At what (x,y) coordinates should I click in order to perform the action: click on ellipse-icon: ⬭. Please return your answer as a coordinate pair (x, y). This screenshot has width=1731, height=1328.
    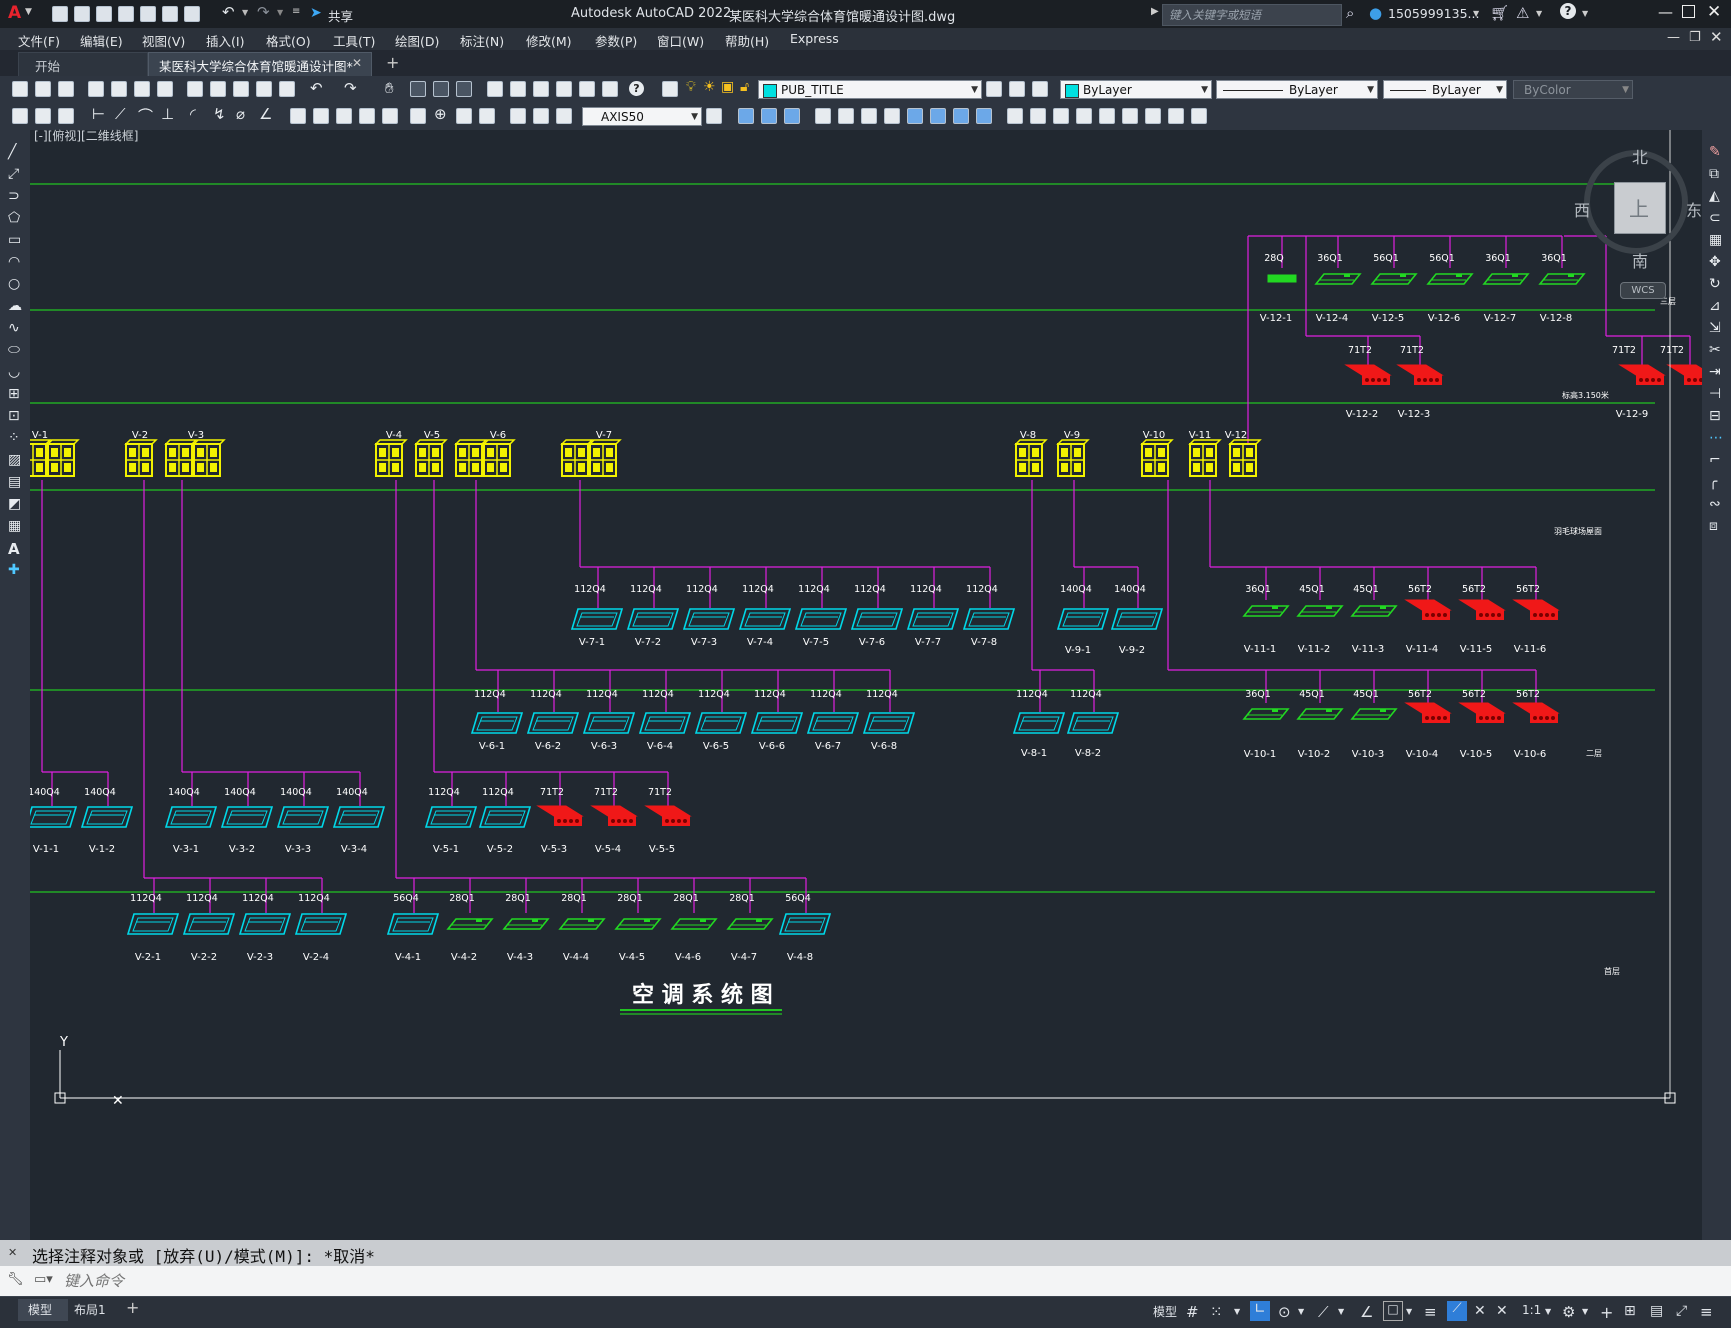
    Looking at the image, I should click on (15, 350).